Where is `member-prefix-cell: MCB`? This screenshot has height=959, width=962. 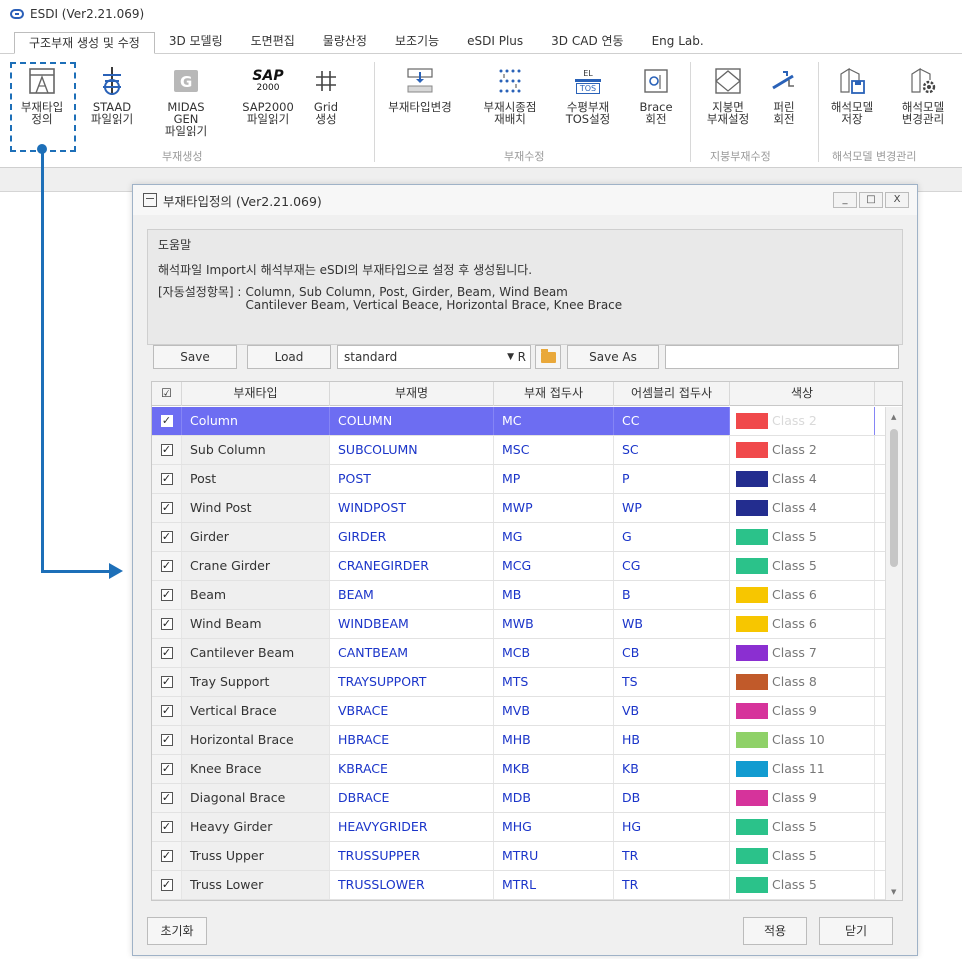 member-prefix-cell: MCB is located at coordinates (554, 653).